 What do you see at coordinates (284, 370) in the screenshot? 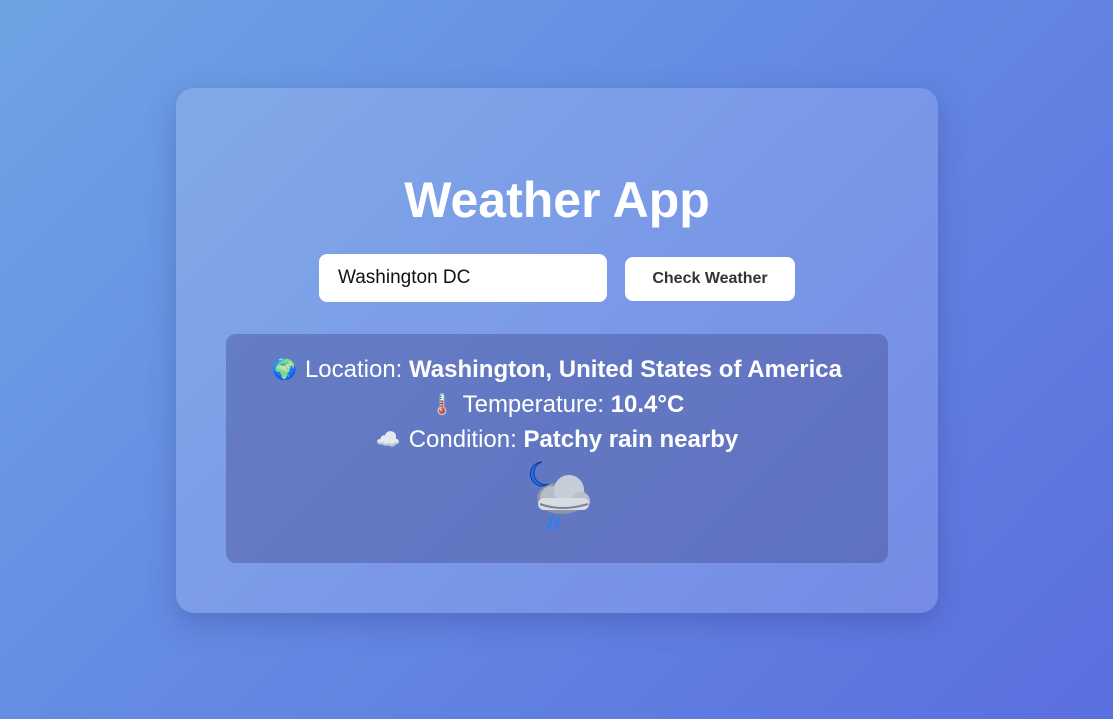
I see `globe-icon: 🌍` at bounding box center [284, 370].